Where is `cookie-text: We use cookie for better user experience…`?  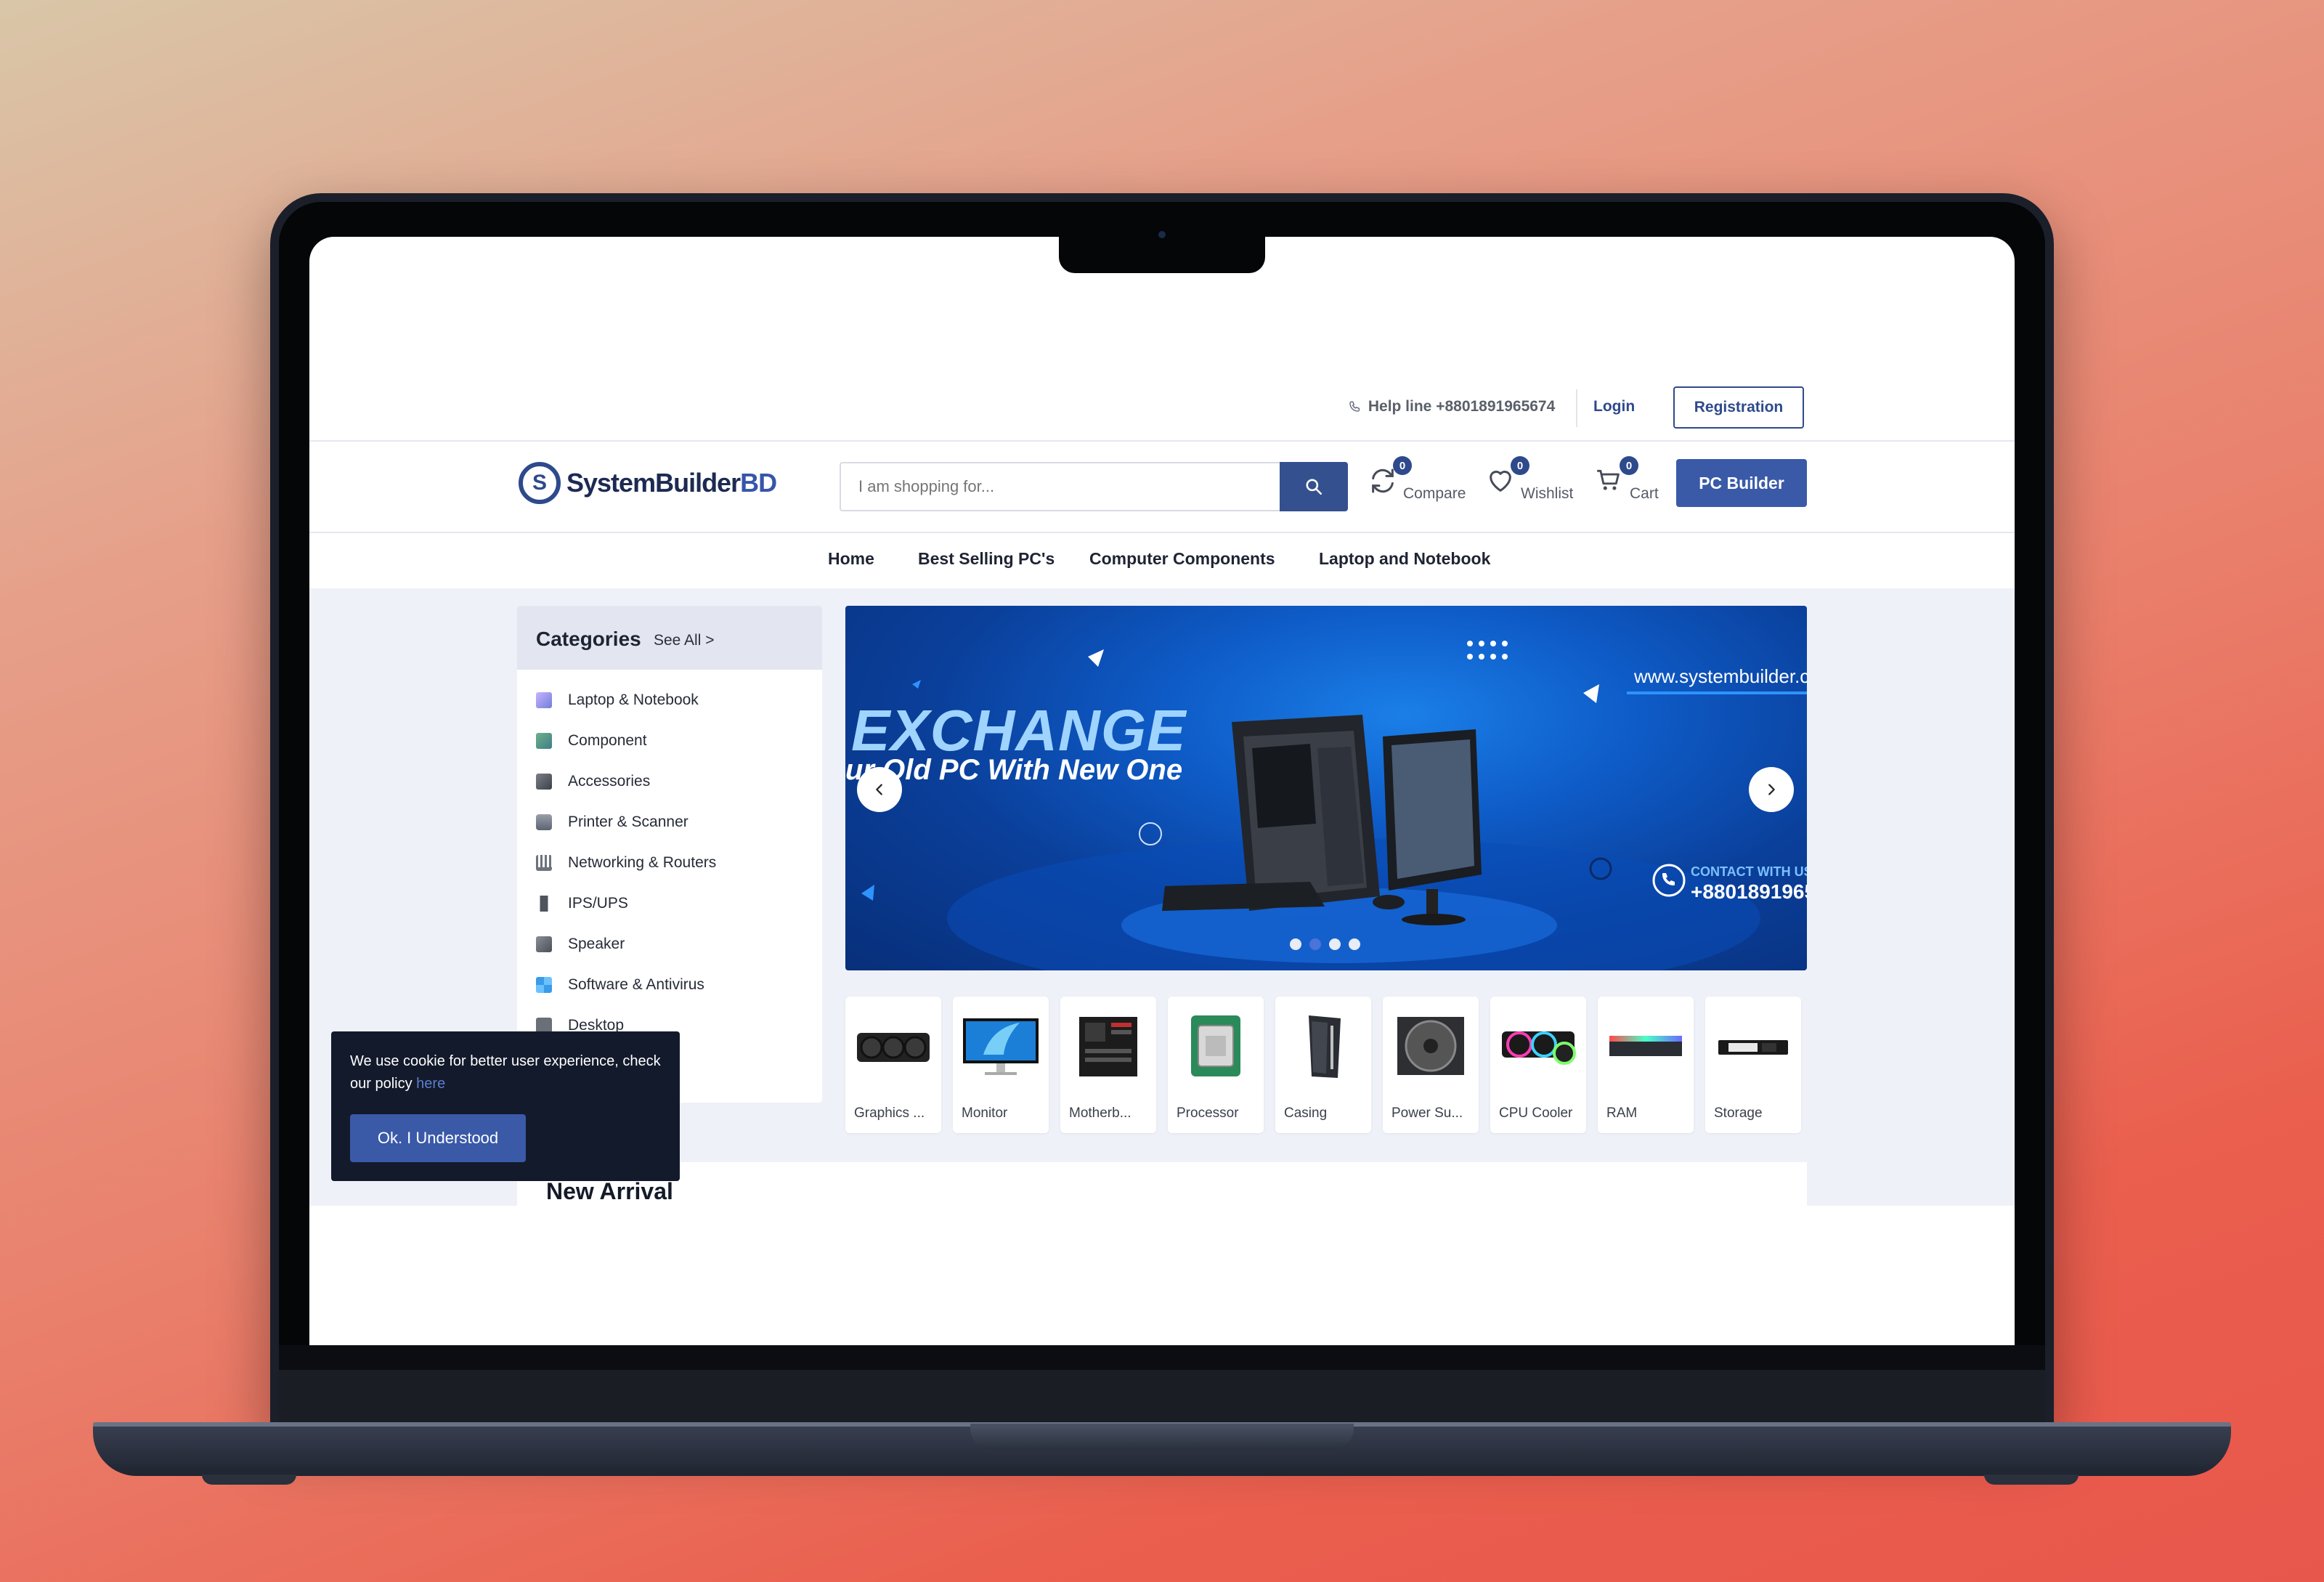 cookie-text: We use cookie for better user experience… is located at coordinates (510, 1072).